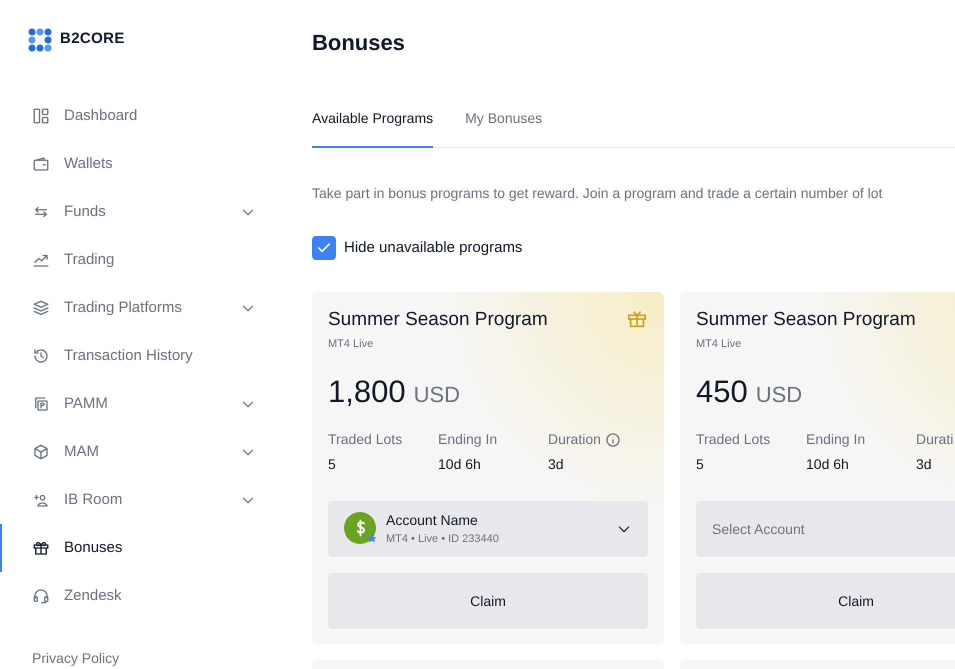  I want to click on logo-icon, so click(40, 40).